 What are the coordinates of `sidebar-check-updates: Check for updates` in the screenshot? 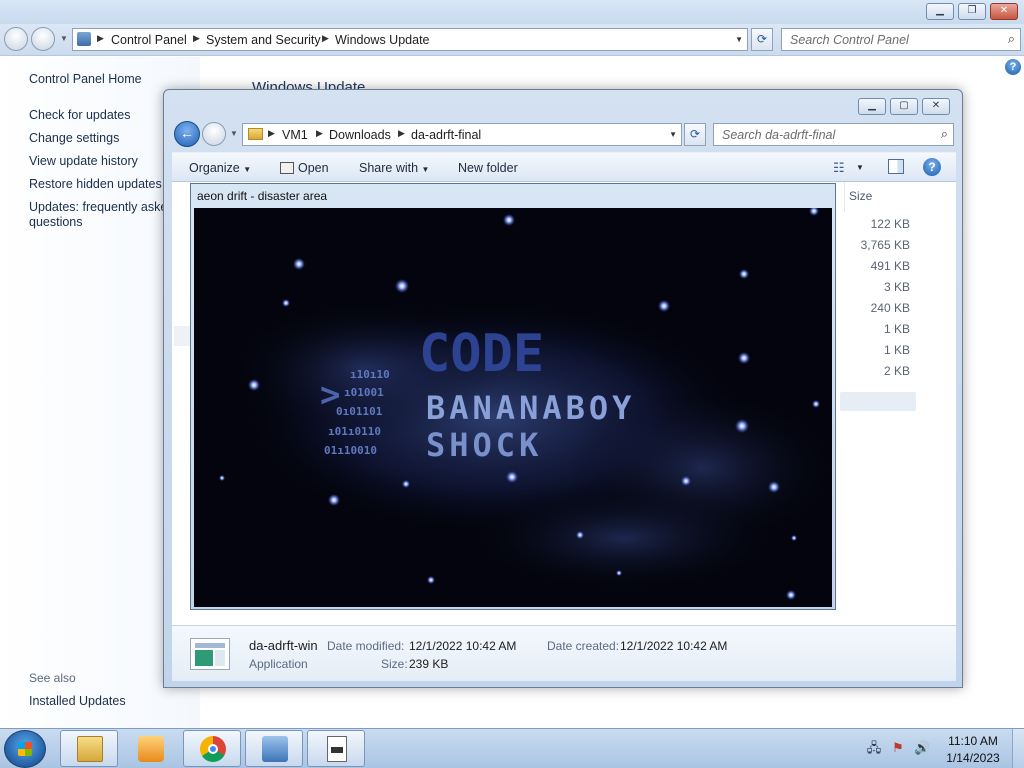 It's located at (79, 115).